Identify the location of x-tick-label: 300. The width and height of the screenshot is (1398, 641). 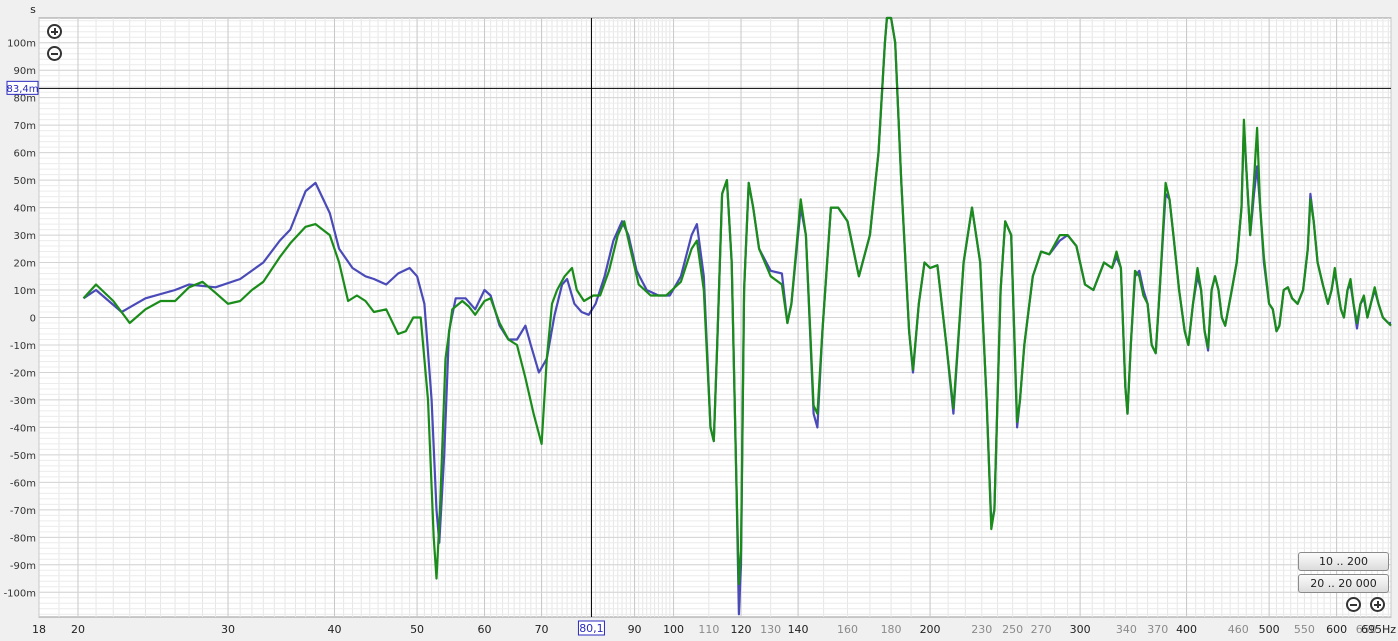
(1080, 629).